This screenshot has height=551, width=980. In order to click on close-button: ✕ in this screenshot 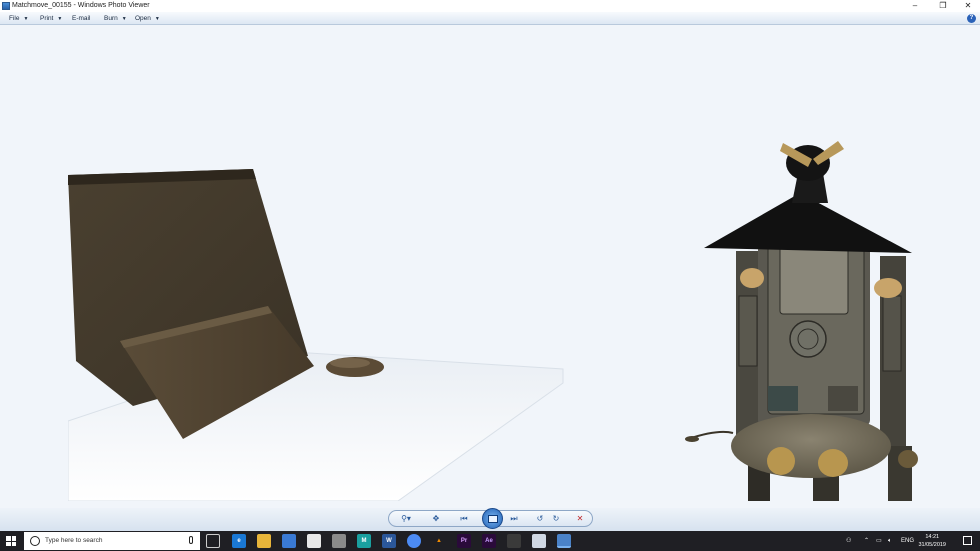, I will do `click(968, 6)`.